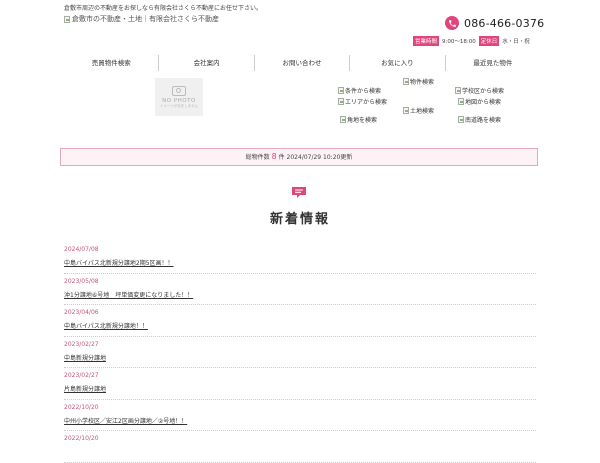 The width and height of the screenshot is (600, 463). What do you see at coordinates (179, 97) in the screenshot?
I see `no-photo-placeholder: NO PHOTO イメージが存在しません` at bounding box center [179, 97].